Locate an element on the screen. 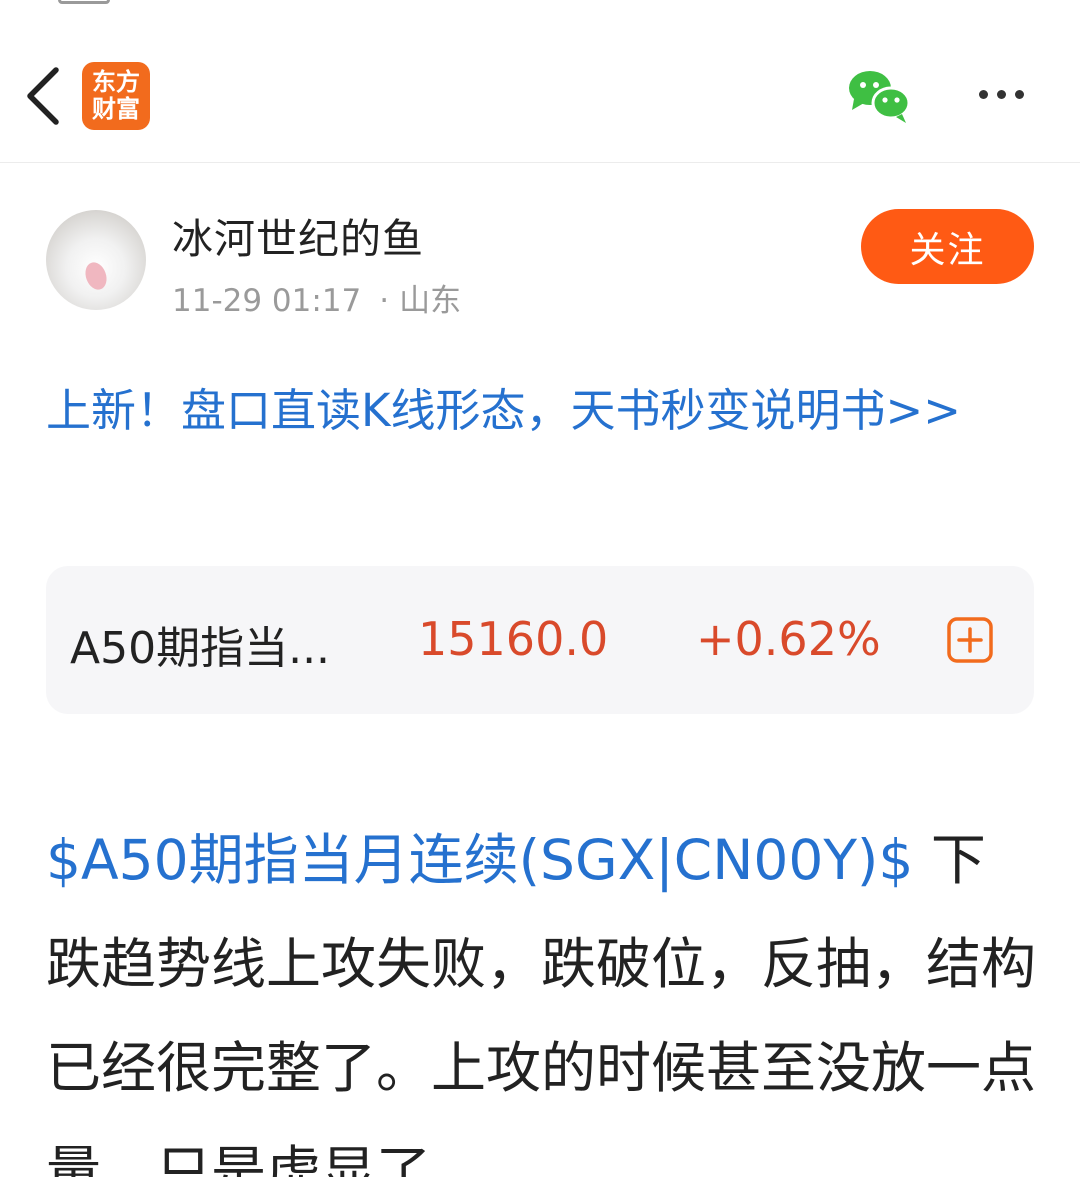  plus-square-icon is located at coordinates (970, 640).